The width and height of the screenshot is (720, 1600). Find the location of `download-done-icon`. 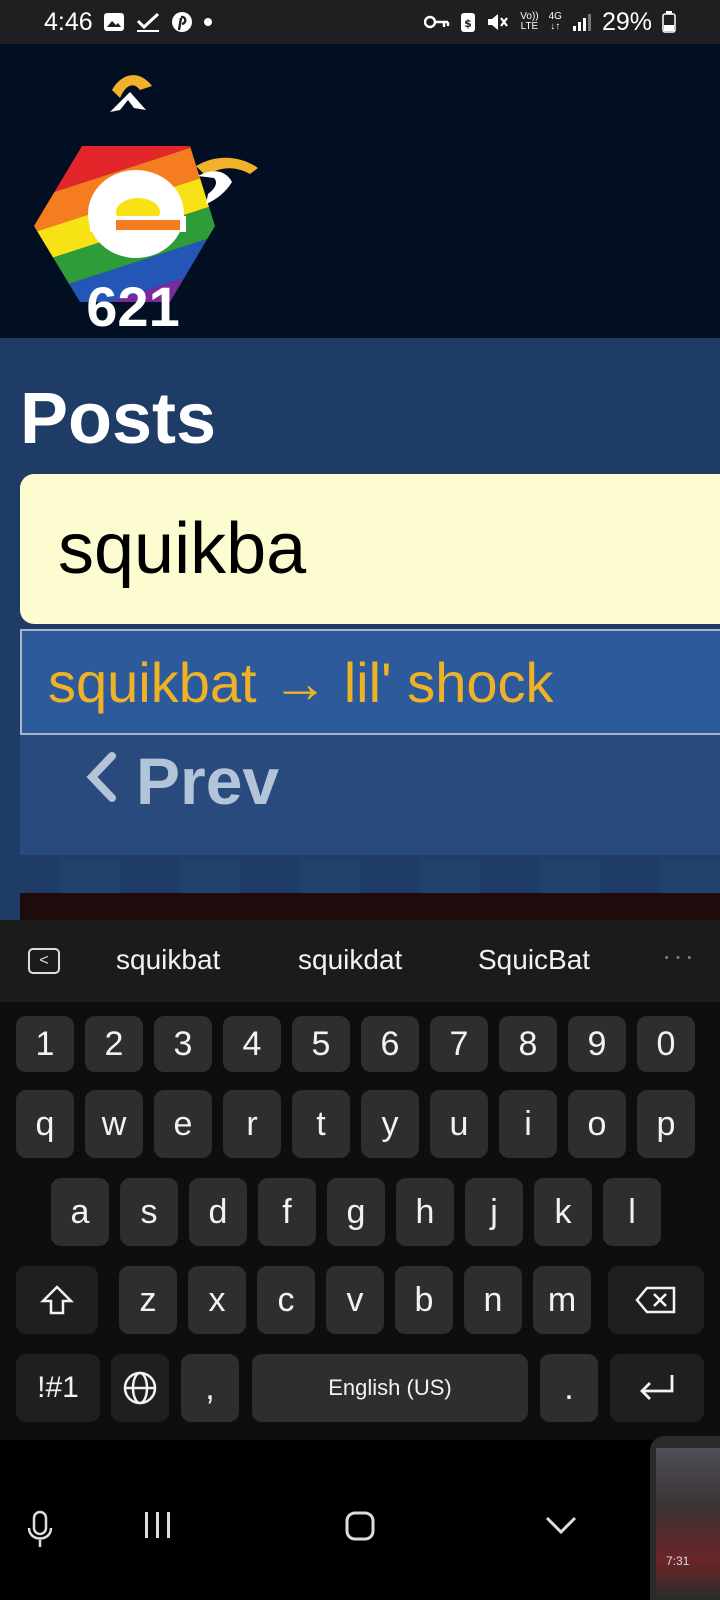

download-done-icon is located at coordinates (148, 22).